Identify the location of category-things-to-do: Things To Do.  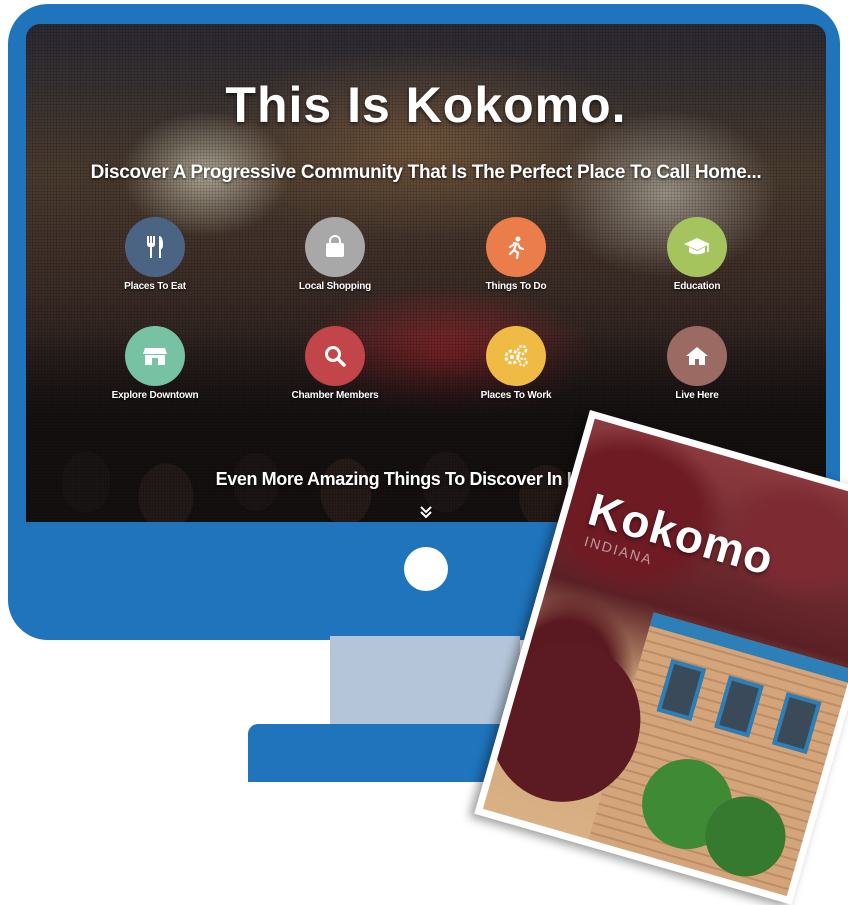
(516, 254).